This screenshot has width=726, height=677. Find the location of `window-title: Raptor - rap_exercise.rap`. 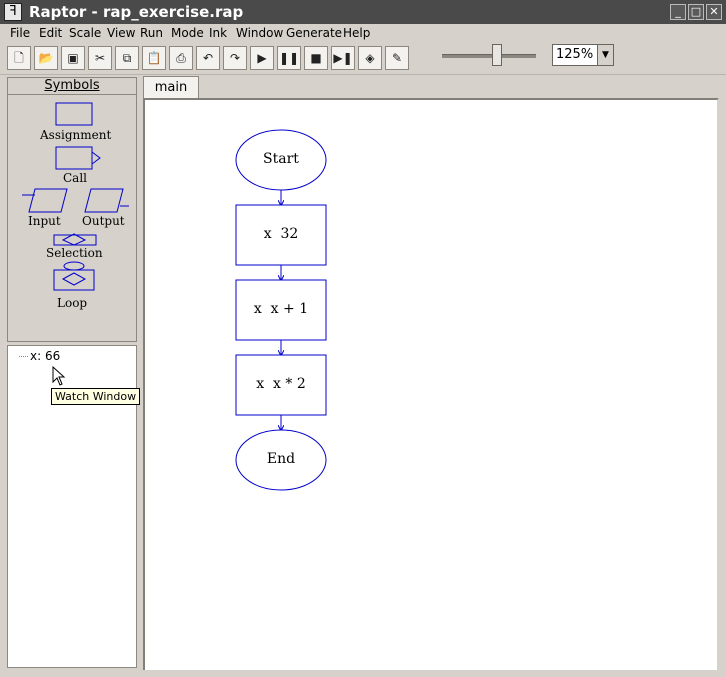

window-title: Raptor - rap_exercise.rap is located at coordinates (136, 12).